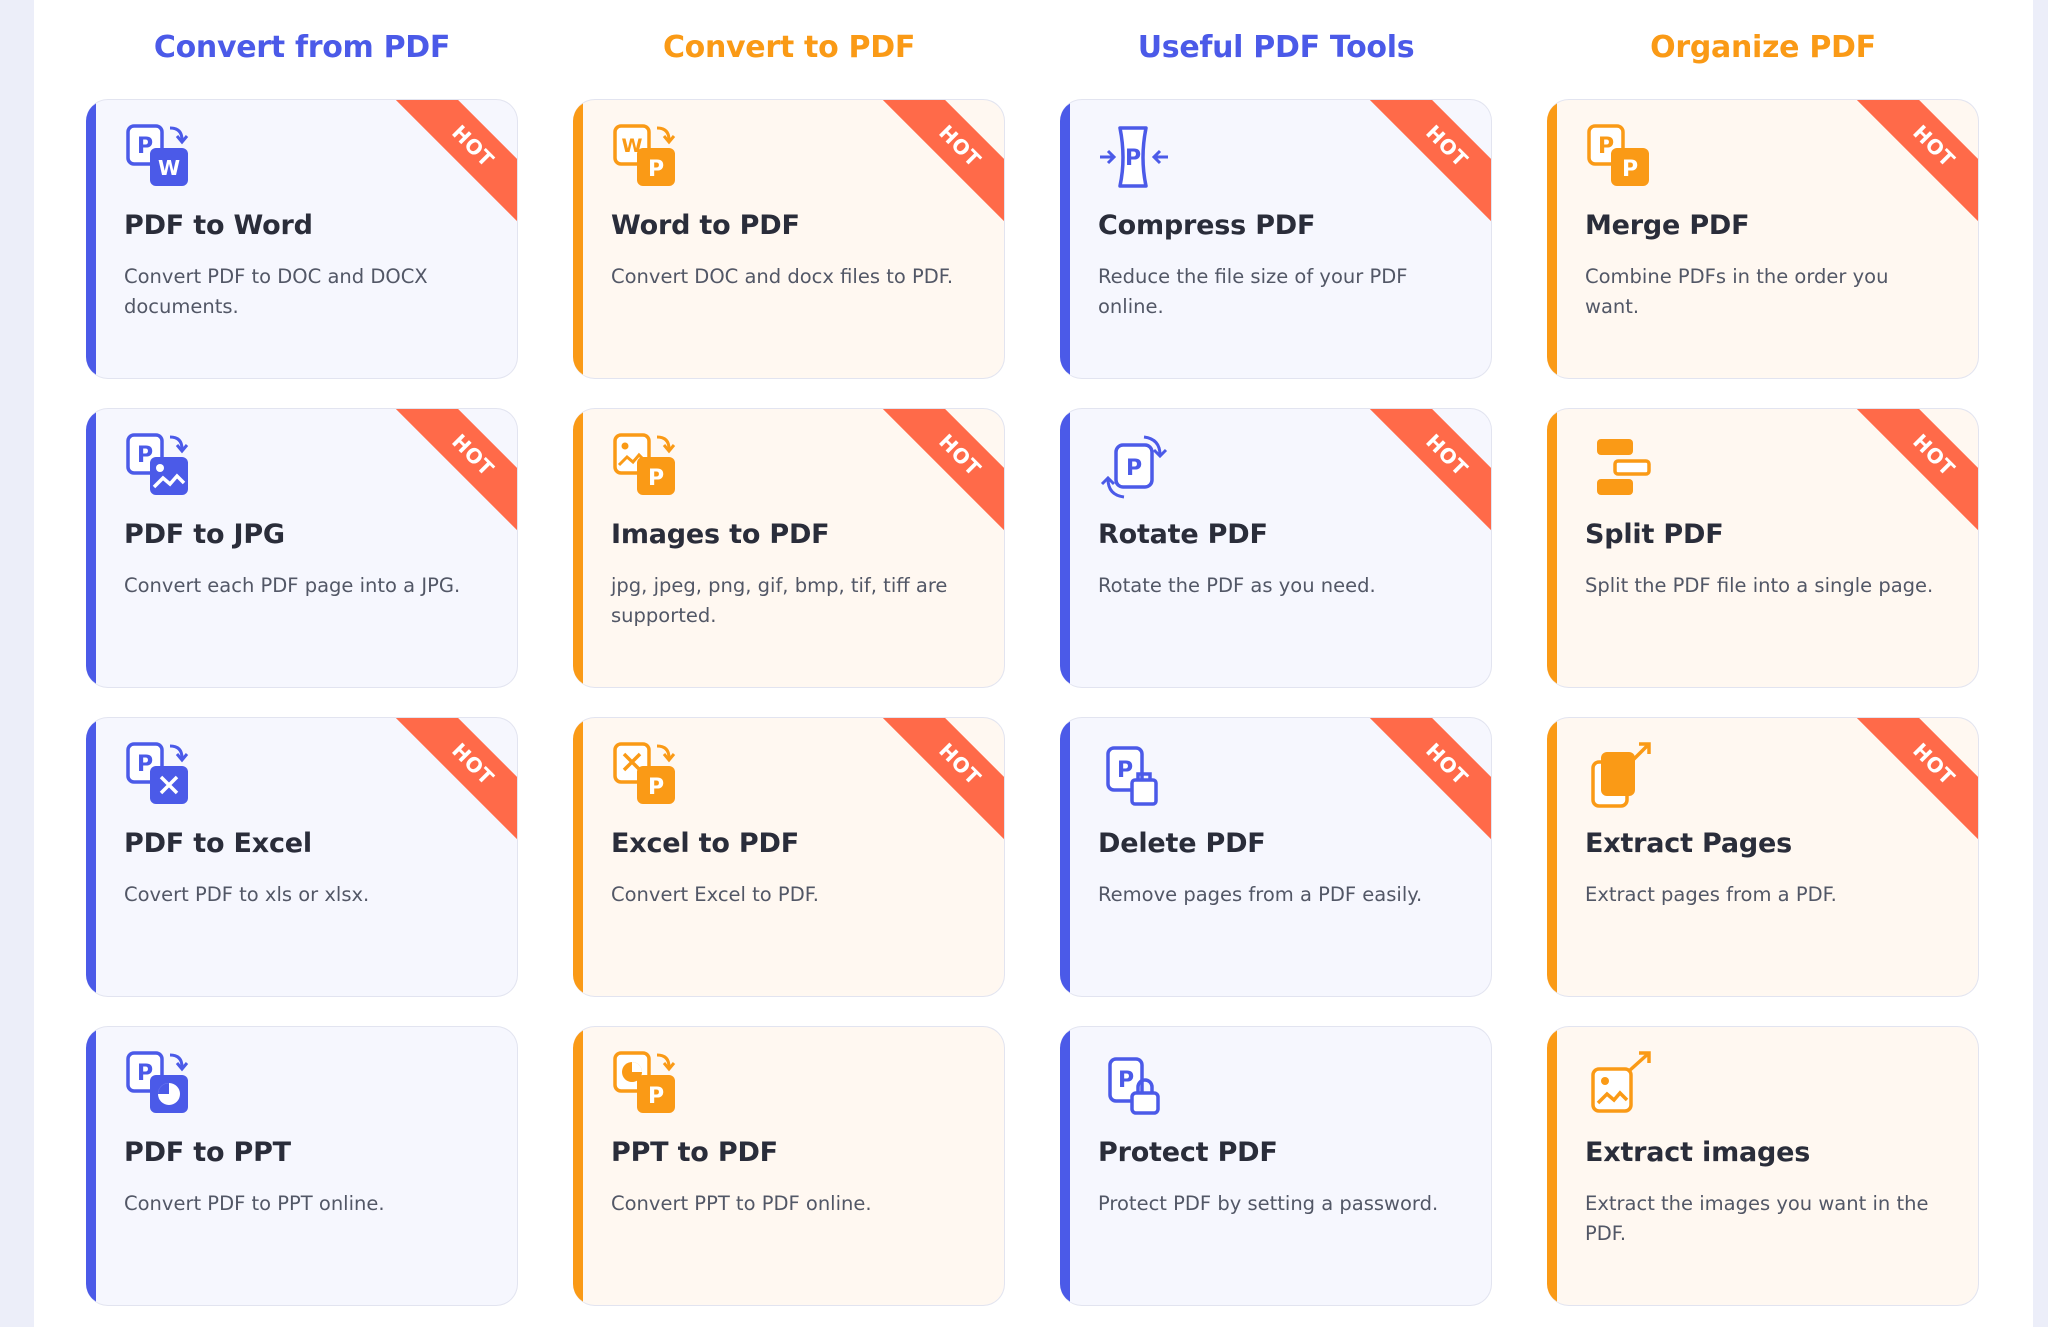 Image resolution: width=2048 pixels, height=1327 pixels. I want to click on pdf-to-jpg-icon: P, so click(157, 464).